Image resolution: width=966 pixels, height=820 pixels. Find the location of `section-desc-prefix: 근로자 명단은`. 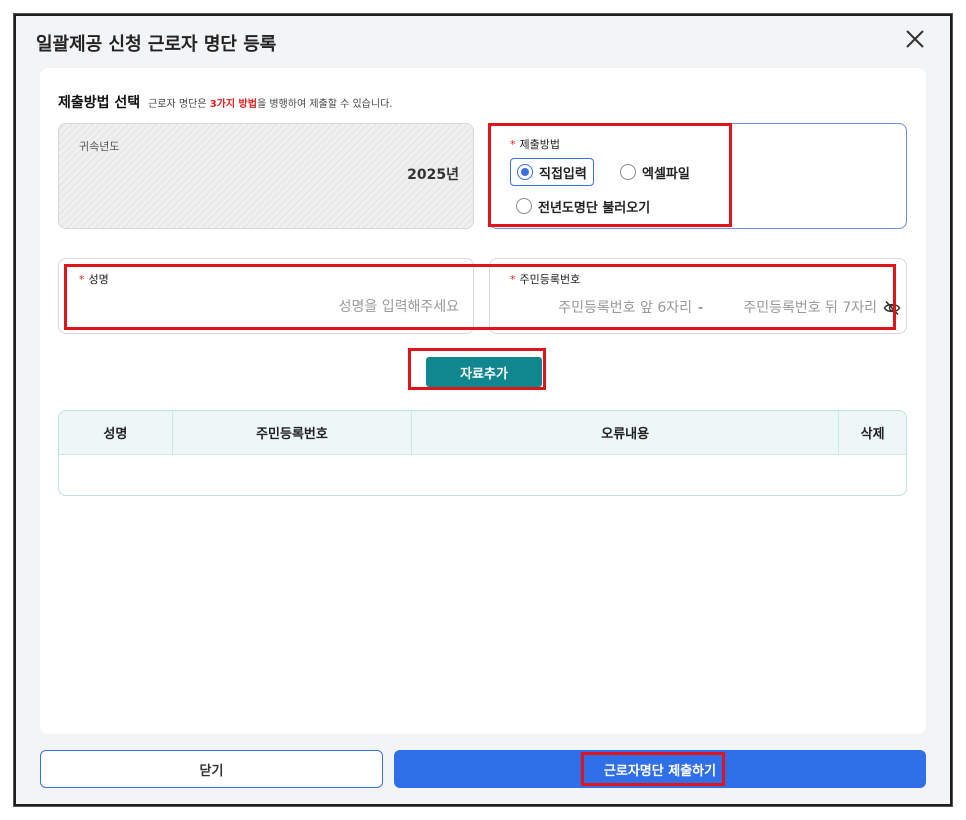

section-desc-prefix: 근로자 명단은 is located at coordinates (179, 104).